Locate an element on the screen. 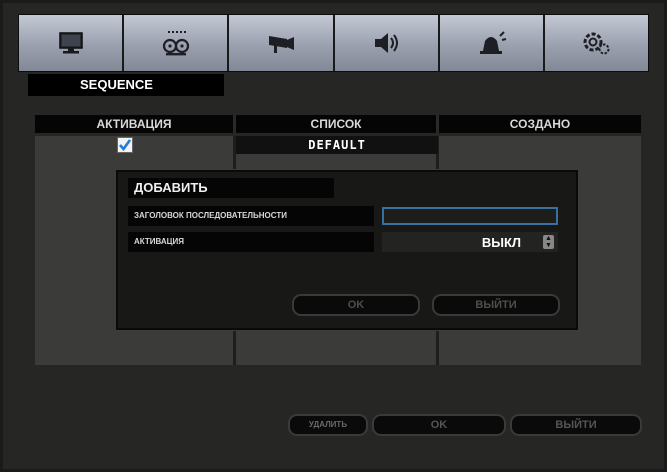 The height and width of the screenshot is (472, 667). activation-row: АКТИВАЦИЯ ВЫКЛ ▲ ▼ is located at coordinates (348, 242).